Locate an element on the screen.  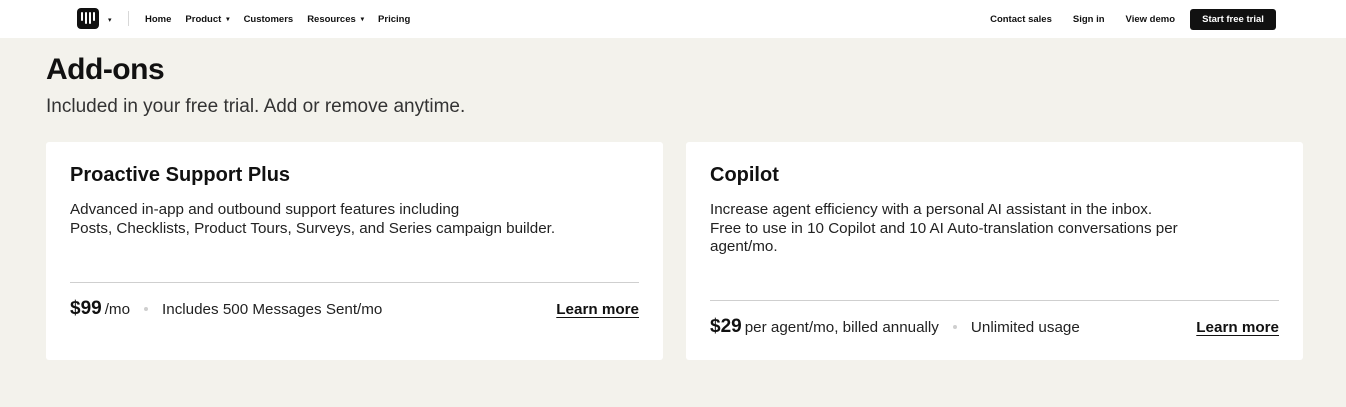
price-unit: per agent/mo, billed annually is located at coordinates (841, 327).